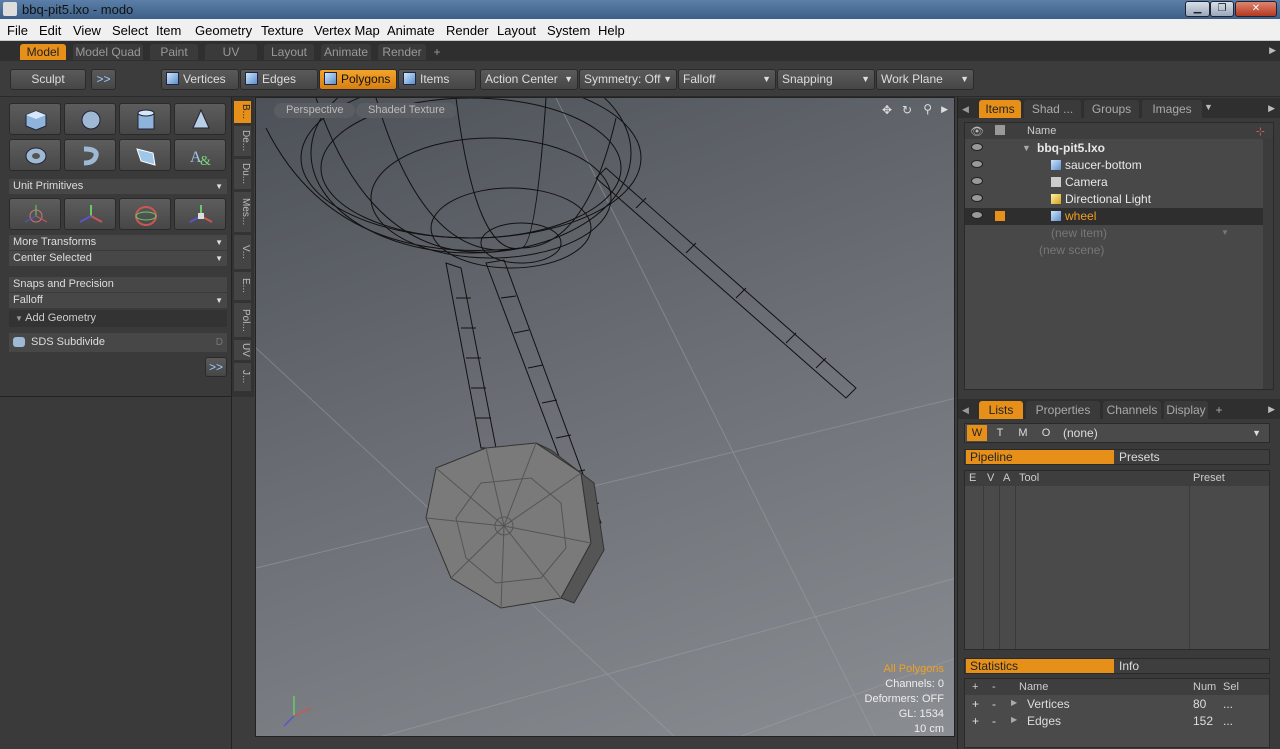  I want to click on menu-geometry: Geometry, so click(223, 30).